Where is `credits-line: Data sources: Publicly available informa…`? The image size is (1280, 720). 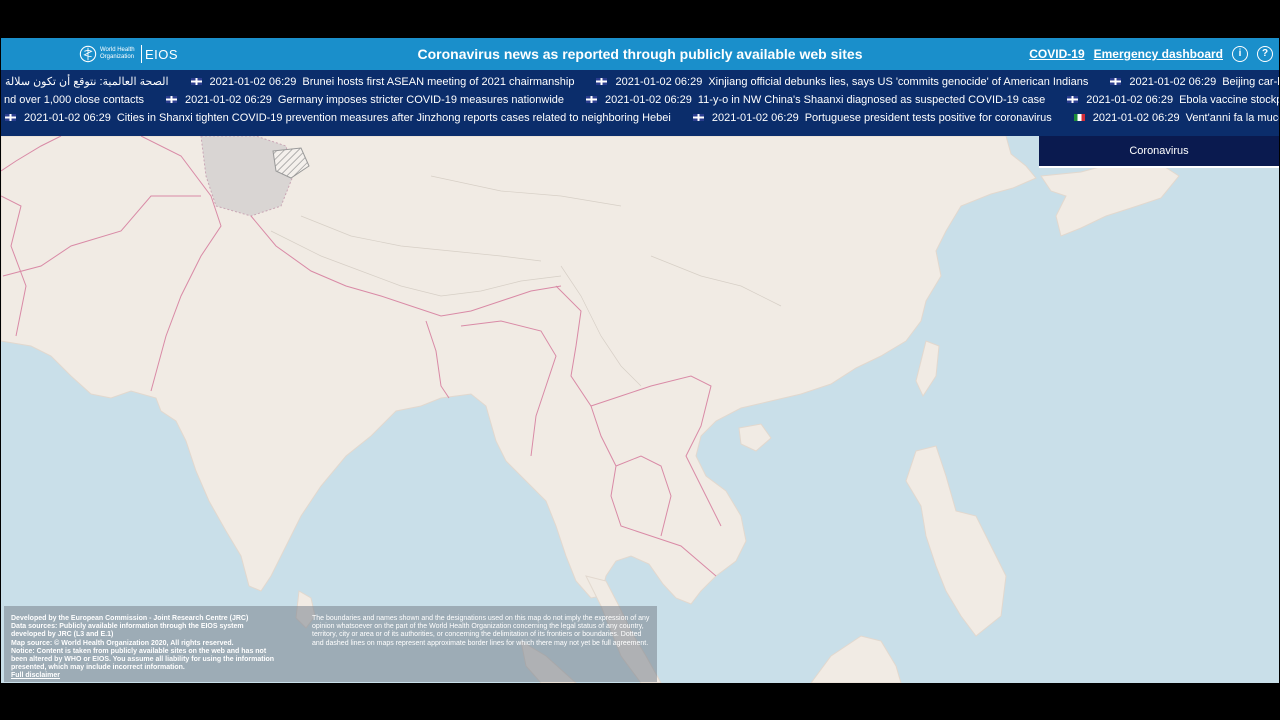
credits-line: Data sources: Publicly available informa… is located at coordinates (127, 627).